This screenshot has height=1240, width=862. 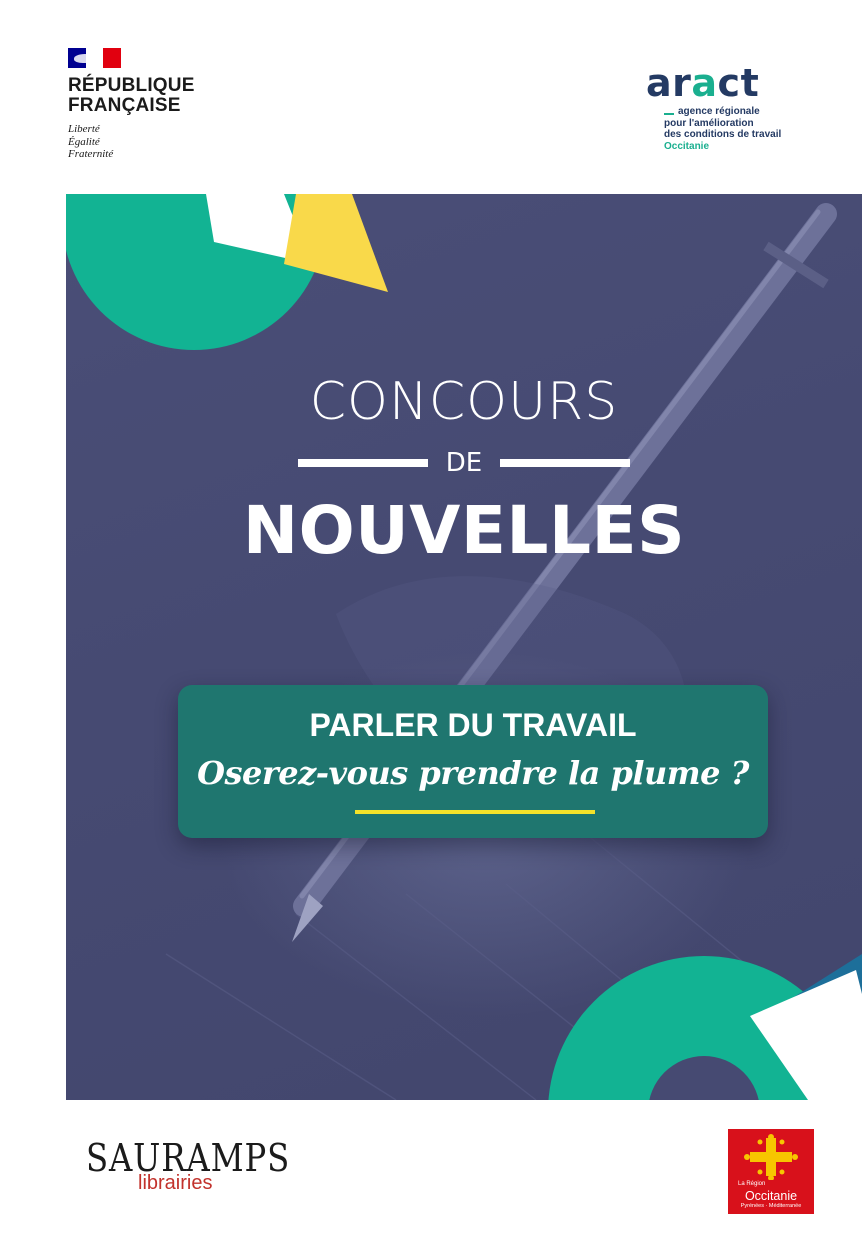 I want to click on aract-region: Occitanie, so click(x=687, y=146).